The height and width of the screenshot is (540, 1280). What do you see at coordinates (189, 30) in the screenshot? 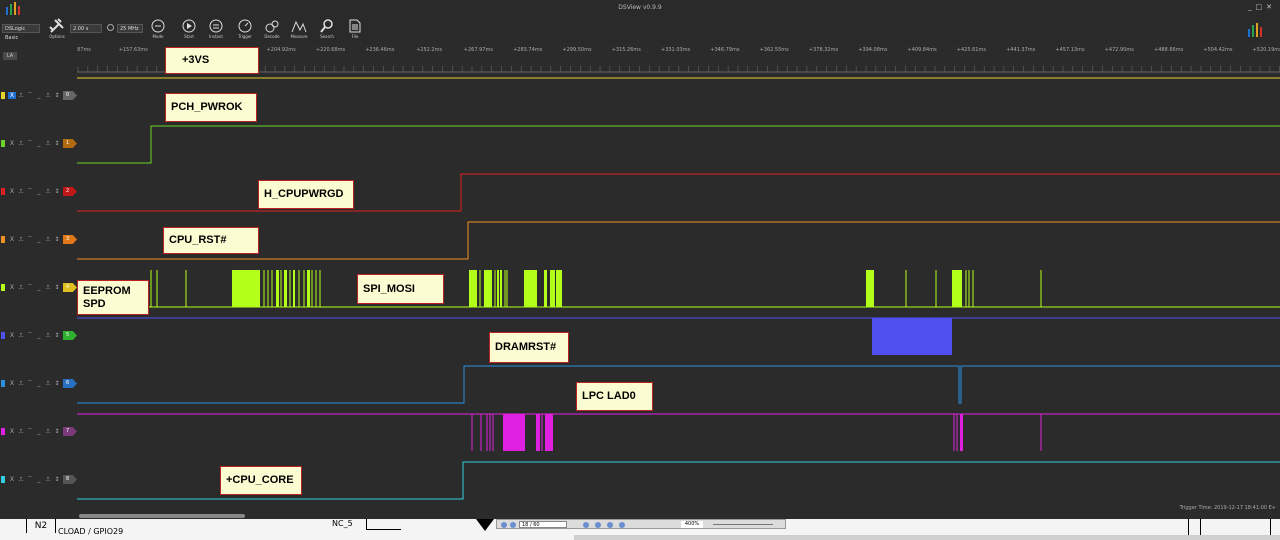
I see `start-button: Start` at bounding box center [189, 30].